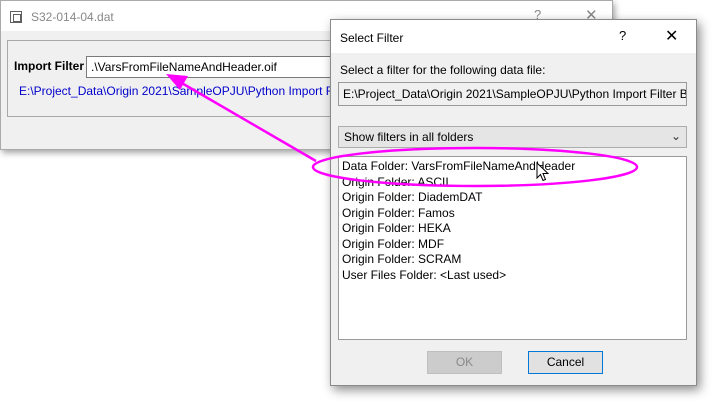 The image size is (715, 404). What do you see at coordinates (512, 260) in the screenshot?
I see `filter-list-item: Origin Folder: SCRAM` at bounding box center [512, 260].